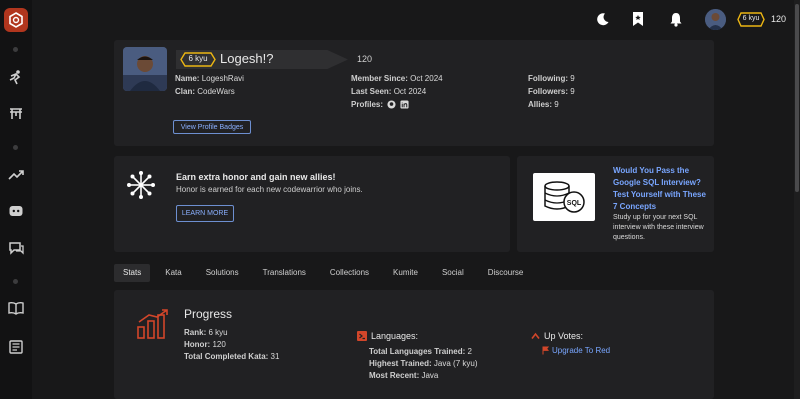 Image resolution: width=800 pixels, height=399 pixels. I want to click on tab-kata: Kata, so click(173, 273).